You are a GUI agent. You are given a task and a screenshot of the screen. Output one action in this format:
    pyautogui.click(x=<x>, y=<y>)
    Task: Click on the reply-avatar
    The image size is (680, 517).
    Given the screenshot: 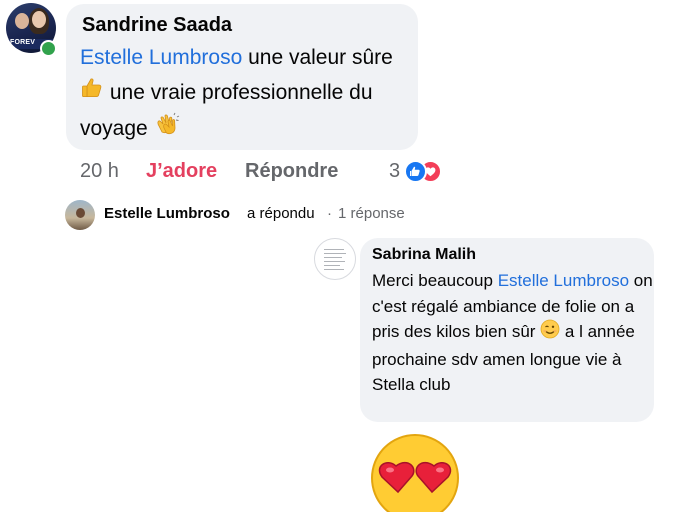 What is the action you would take?
    pyautogui.click(x=335, y=259)
    